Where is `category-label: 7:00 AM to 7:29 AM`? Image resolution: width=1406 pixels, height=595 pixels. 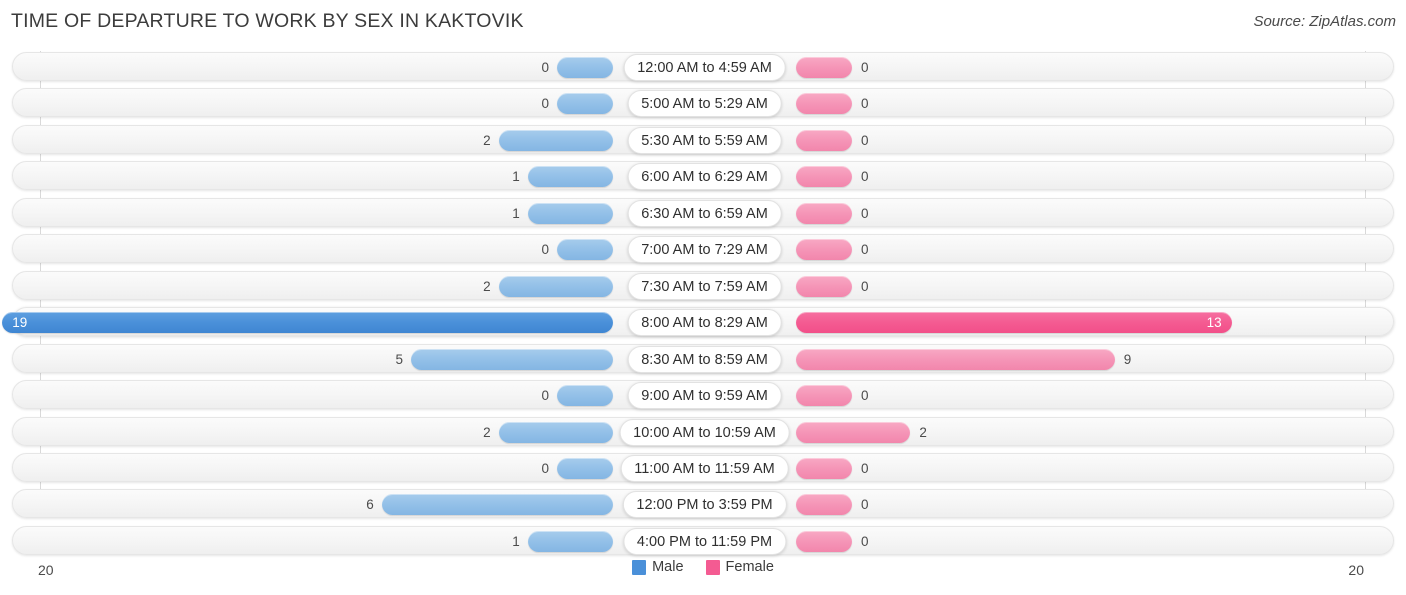
category-label: 7:00 AM to 7:29 AM is located at coordinates (704, 250).